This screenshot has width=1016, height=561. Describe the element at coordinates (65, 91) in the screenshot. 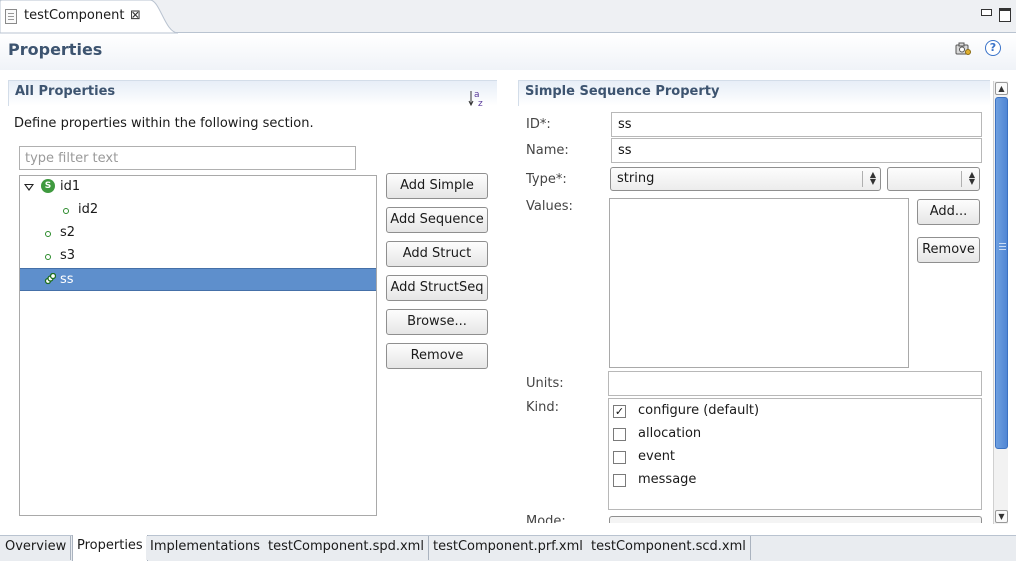

I see `all-properties-title: All Properties` at that location.